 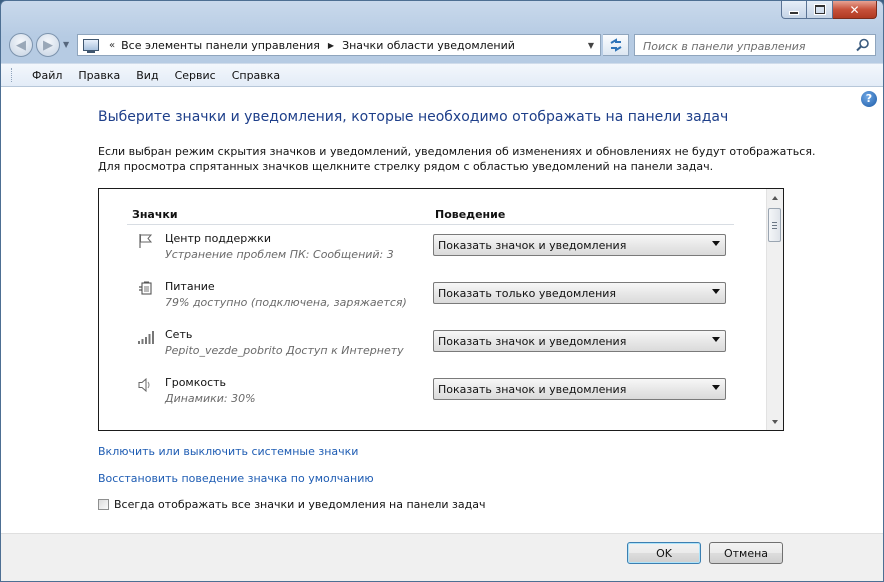 What do you see at coordinates (103, 504) in the screenshot?
I see `always-show-all-checkbox` at bounding box center [103, 504].